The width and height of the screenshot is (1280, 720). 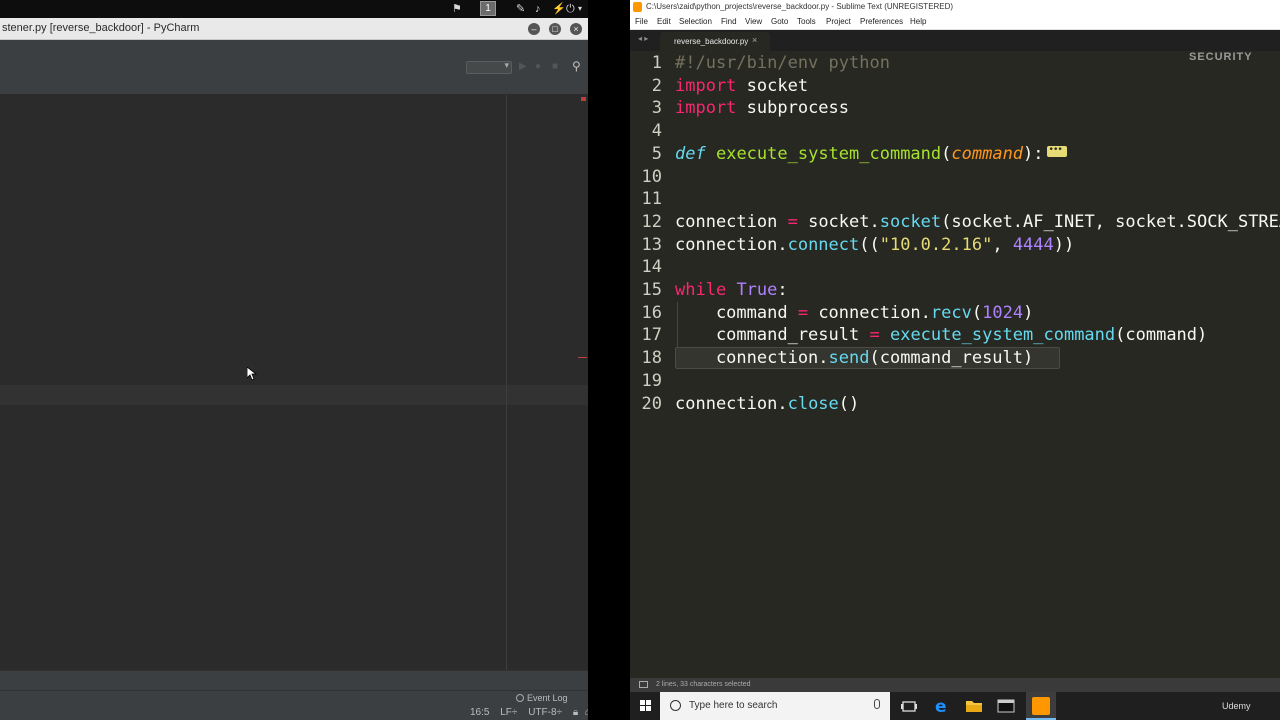 What do you see at coordinates (457, 9) in the screenshot?
I see `camera-icon: ⚑` at bounding box center [457, 9].